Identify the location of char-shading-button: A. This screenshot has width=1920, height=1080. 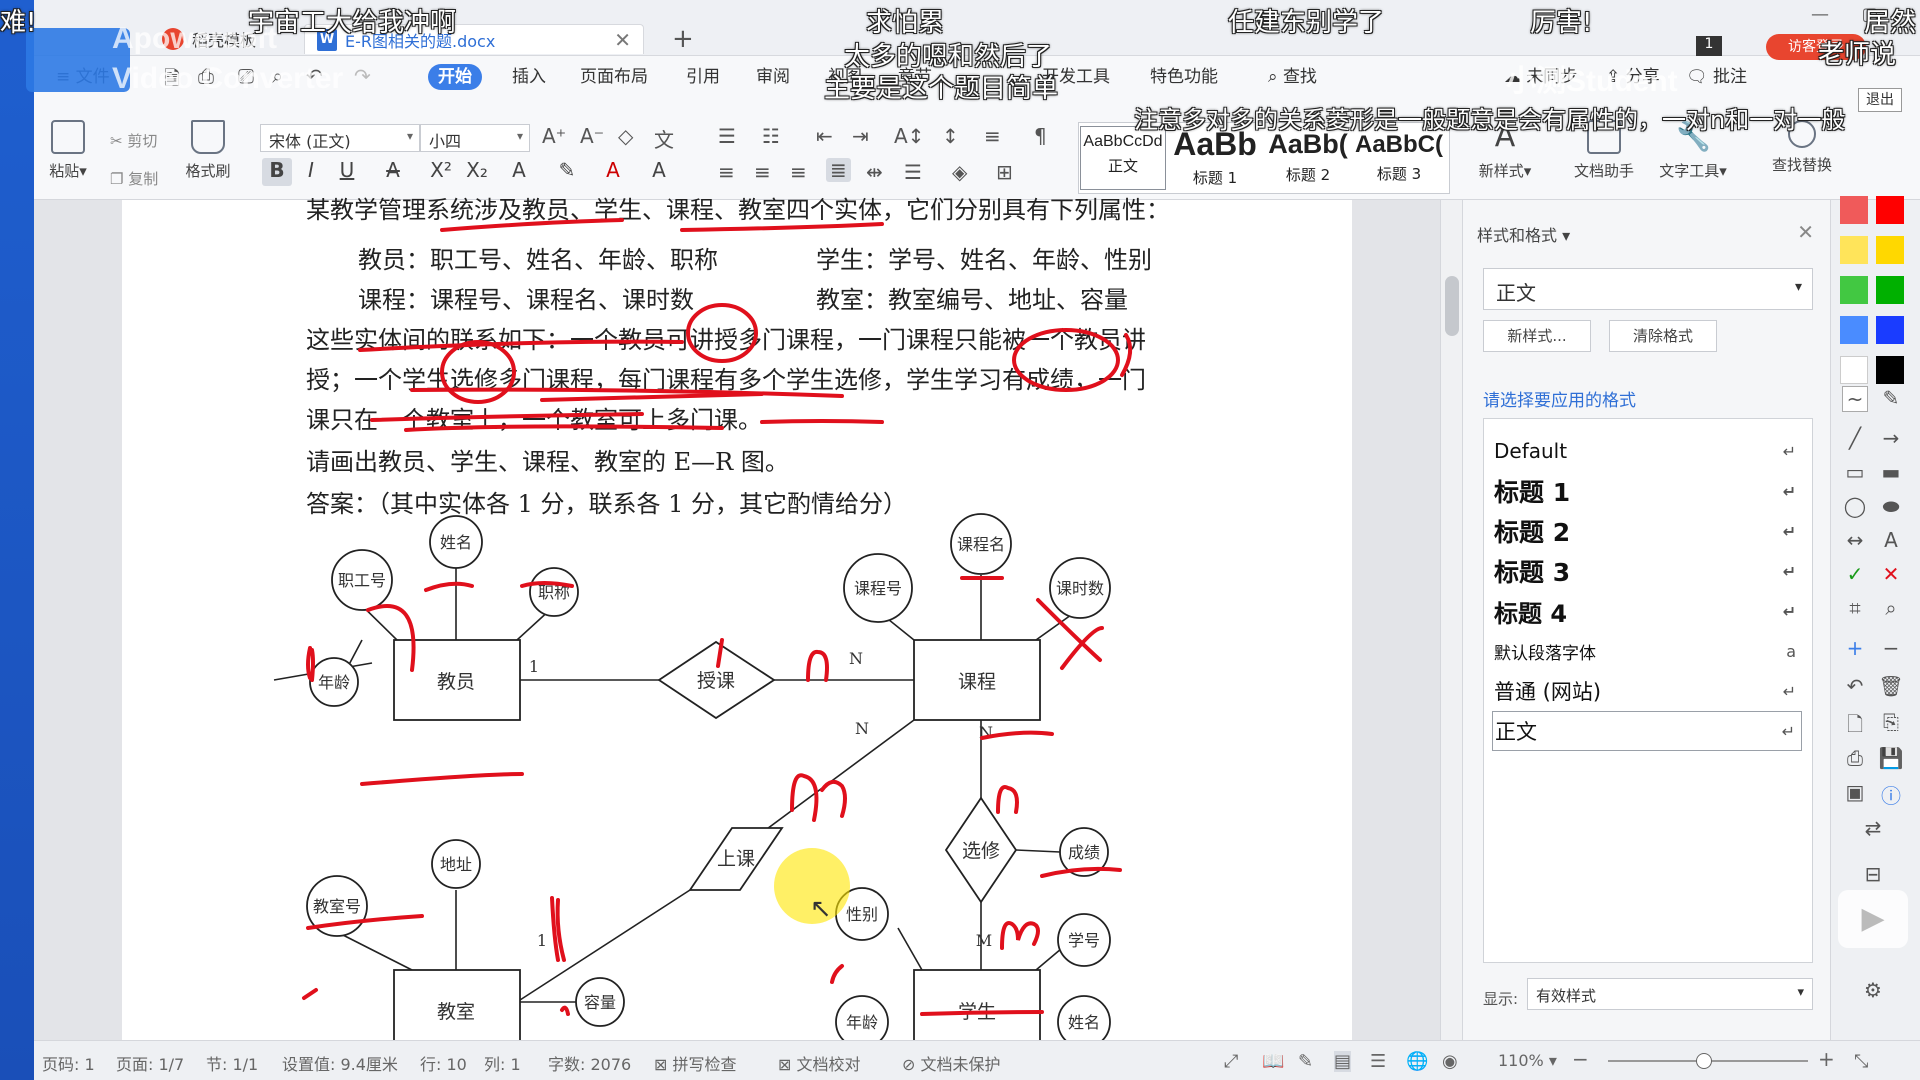
(659, 172).